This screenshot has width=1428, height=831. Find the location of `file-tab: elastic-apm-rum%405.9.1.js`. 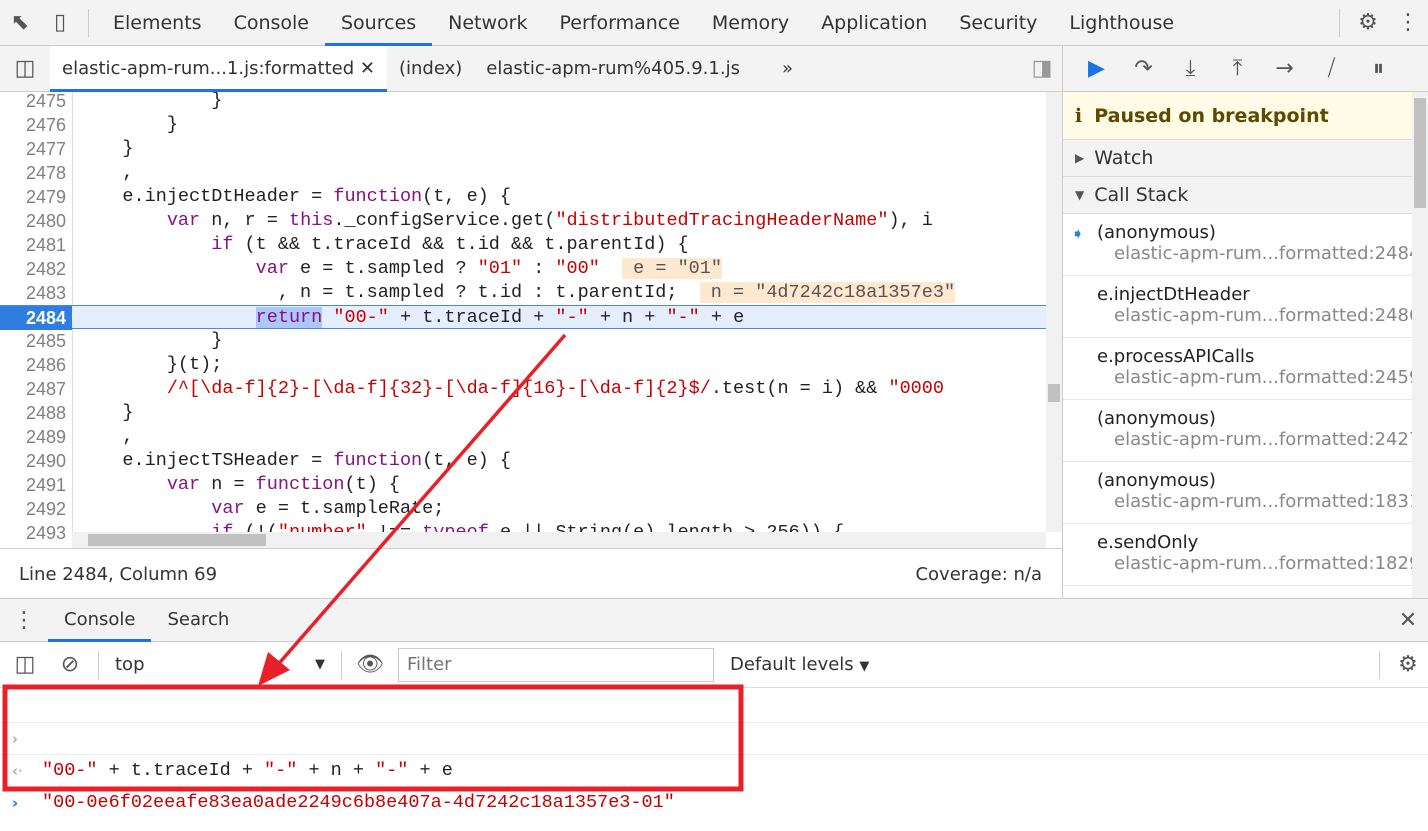

file-tab: elastic-apm-rum%405.9.1.js is located at coordinates (613, 69).